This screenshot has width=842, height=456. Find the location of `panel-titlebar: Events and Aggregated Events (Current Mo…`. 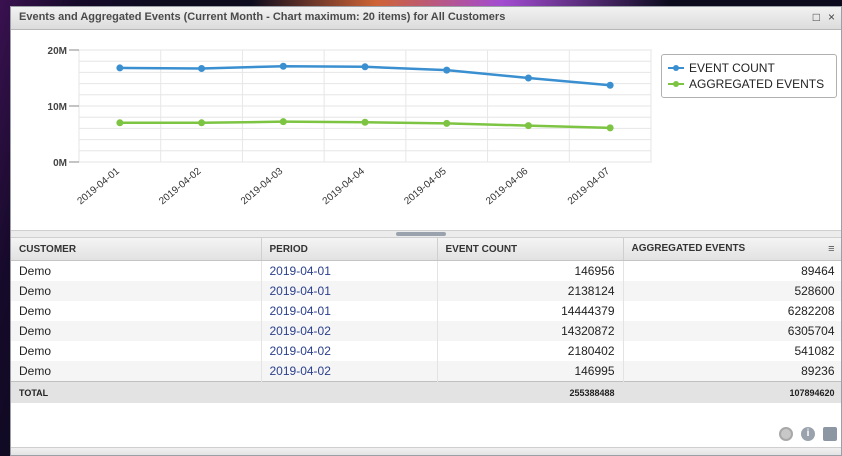

panel-titlebar: Events and Aggregated Events (Current Mo… is located at coordinates (426, 18).